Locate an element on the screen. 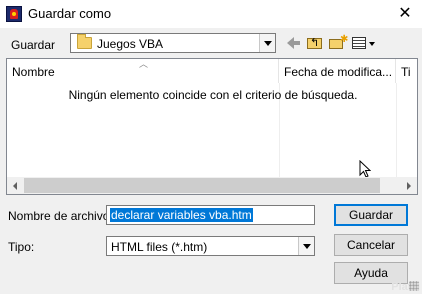 This screenshot has width=422, height=294. scrollbar-thumb is located at coordinates (202, 185).